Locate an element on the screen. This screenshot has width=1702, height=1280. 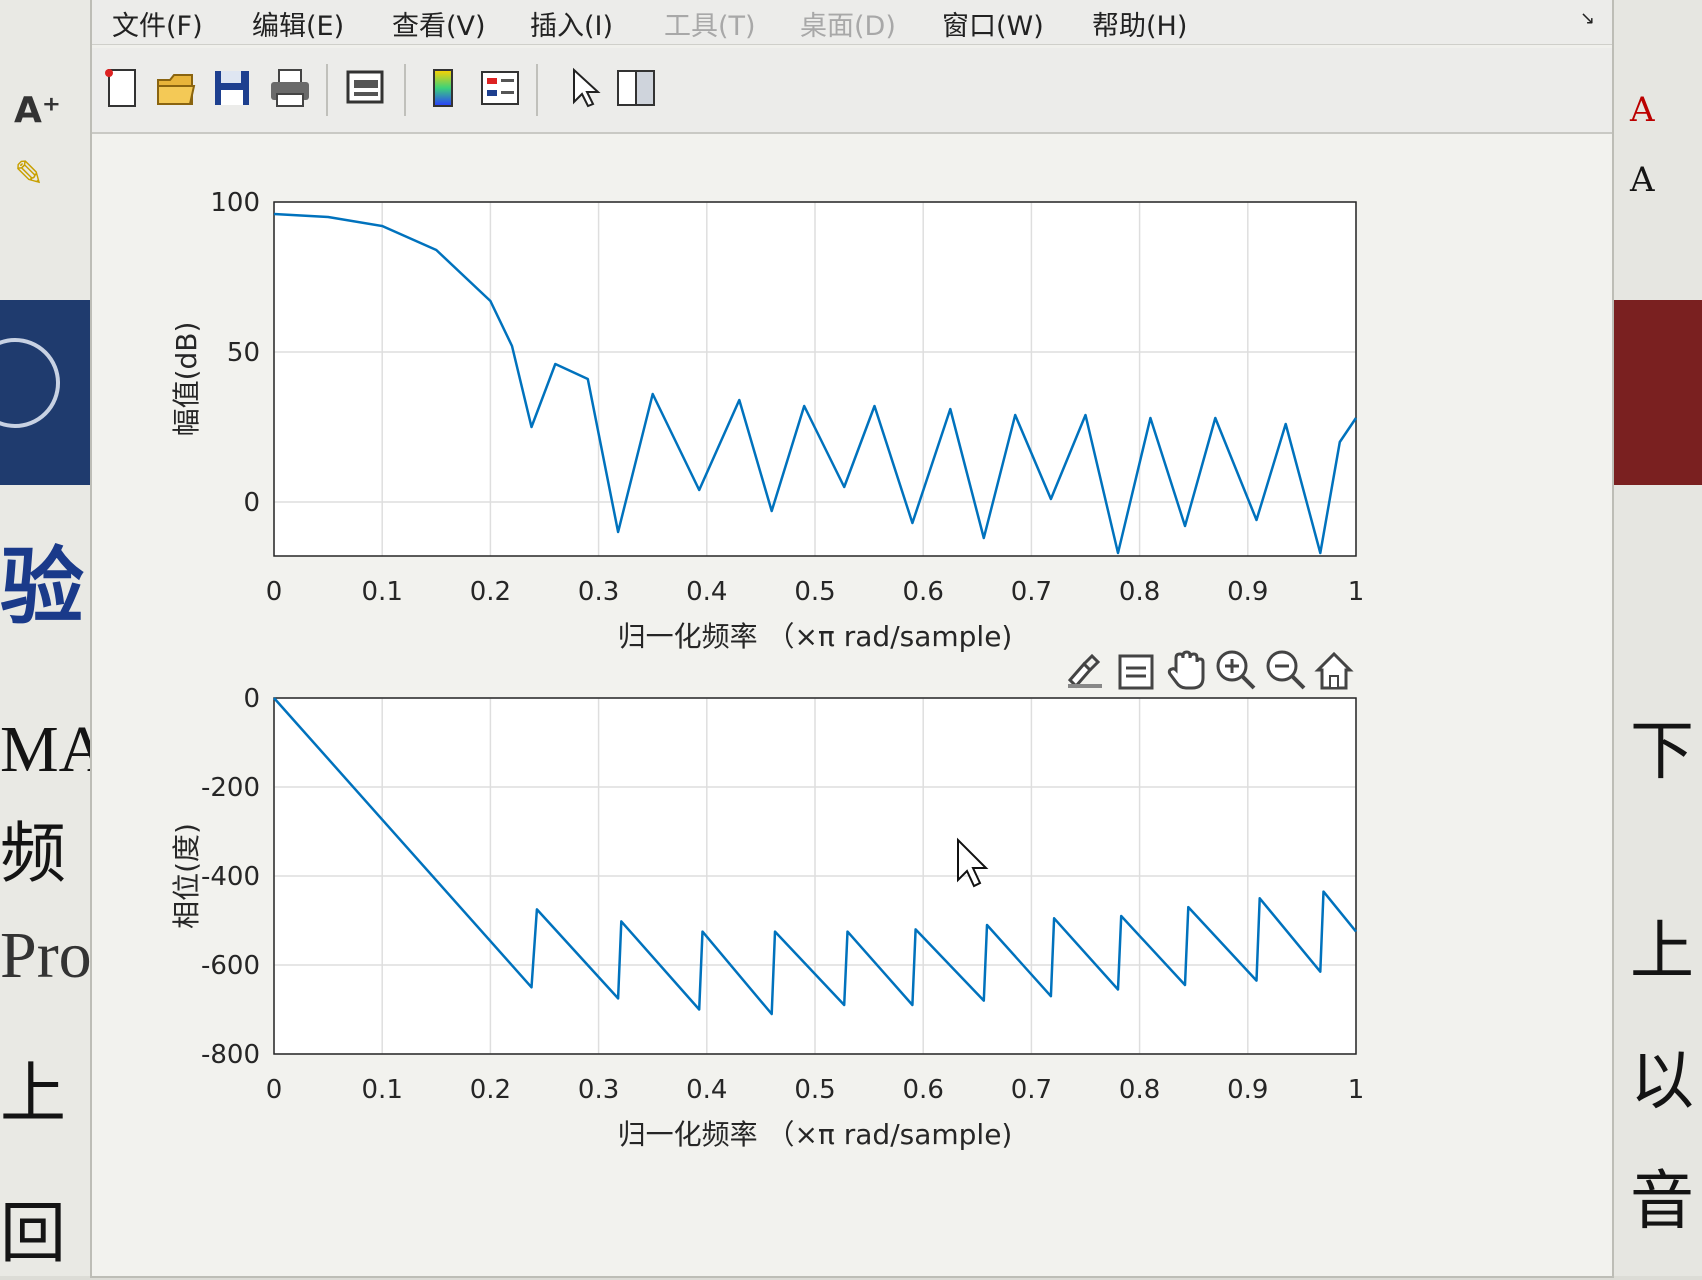
bg-right-line-2: 以 is located at coordinates (1662, 1082).